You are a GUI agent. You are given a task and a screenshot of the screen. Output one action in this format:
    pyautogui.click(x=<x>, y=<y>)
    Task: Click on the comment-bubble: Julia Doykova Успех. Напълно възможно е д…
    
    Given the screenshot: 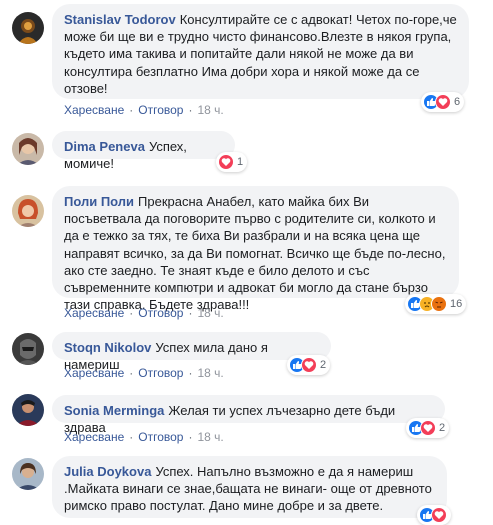 What is the action you would take?
    pyautogui.click(x=249, y=487)
    